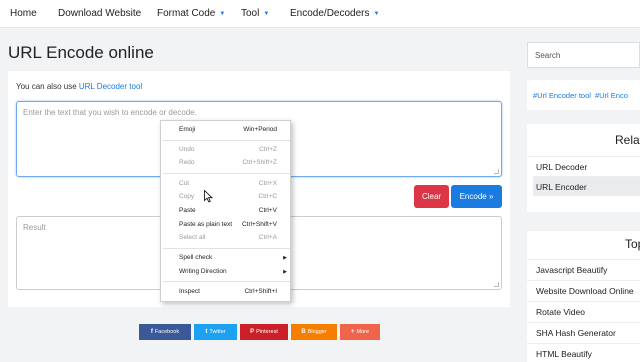 This screenshot has width=640, height=362. I want to click on ctx-undo: Undo Ctrl+Z, so click(226, 150).